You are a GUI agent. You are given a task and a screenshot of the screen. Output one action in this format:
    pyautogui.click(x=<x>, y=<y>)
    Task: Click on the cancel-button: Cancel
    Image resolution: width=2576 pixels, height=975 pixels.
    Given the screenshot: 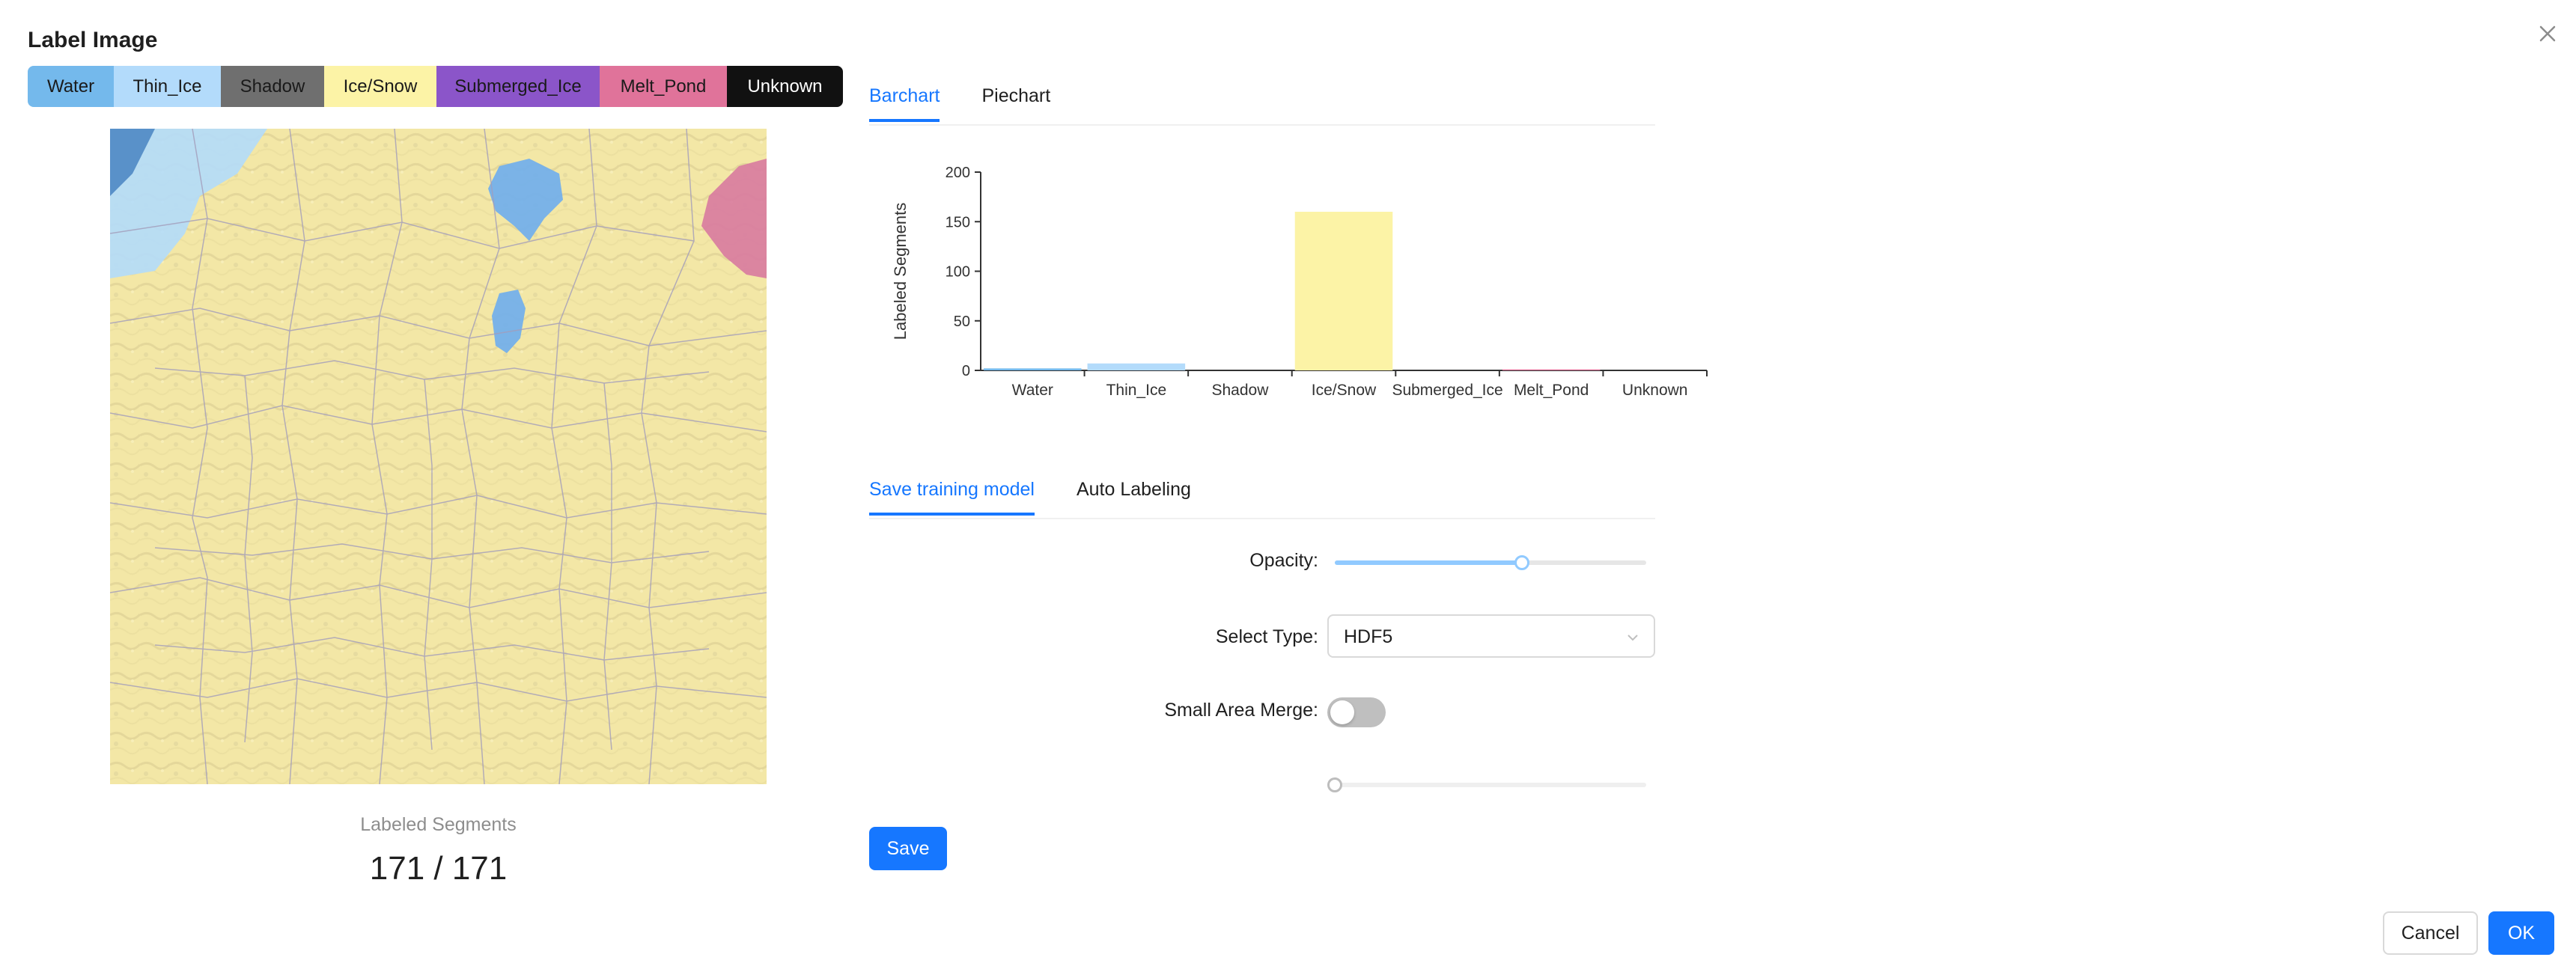 What is the action you would take?
    pyautogui.click(x=2430, y=933)
    